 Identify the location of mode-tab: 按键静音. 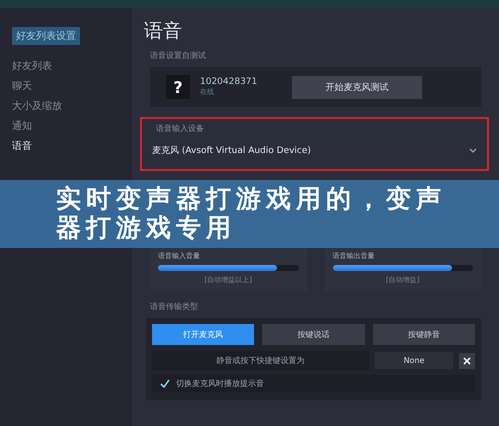
(423, 334).